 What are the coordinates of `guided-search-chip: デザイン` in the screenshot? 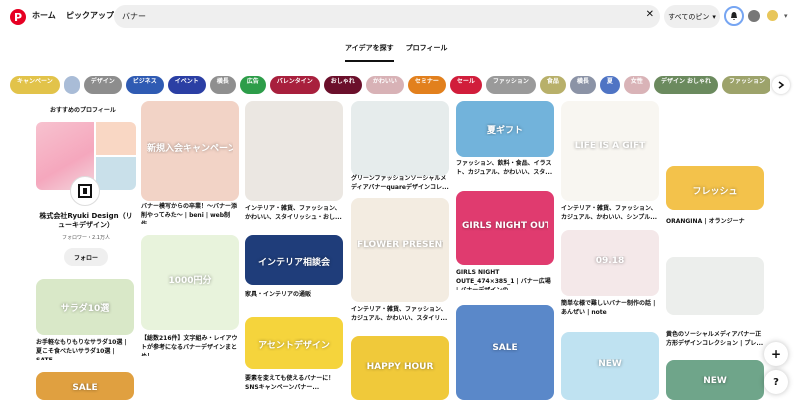 It's located at (102, 85).